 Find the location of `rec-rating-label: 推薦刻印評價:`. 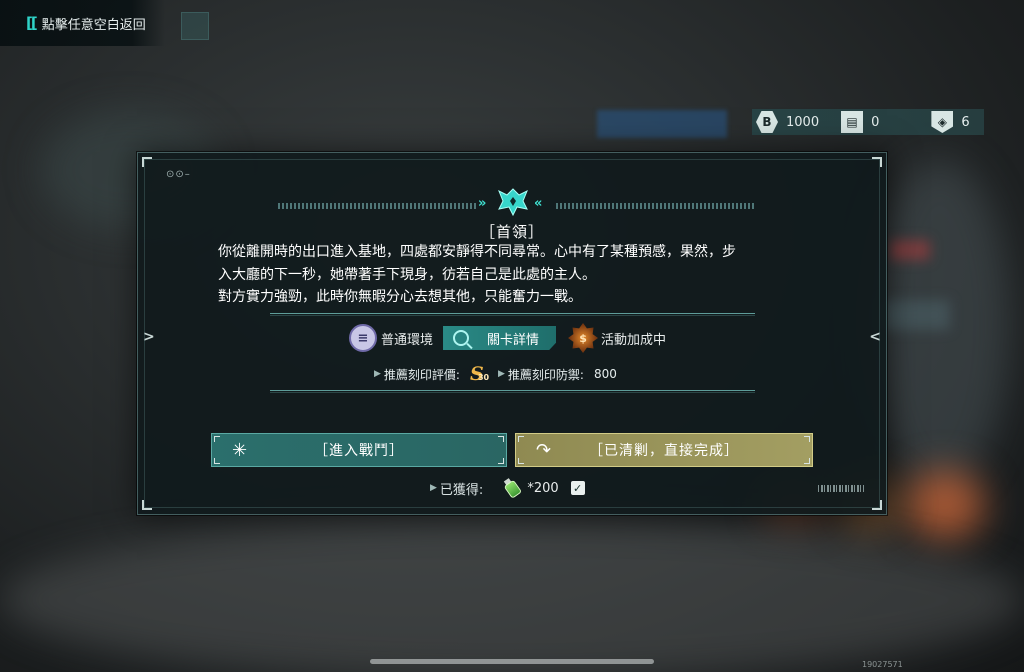

rec-rating-label: 推薦刻印評價: is located at coordinates (421, 374).